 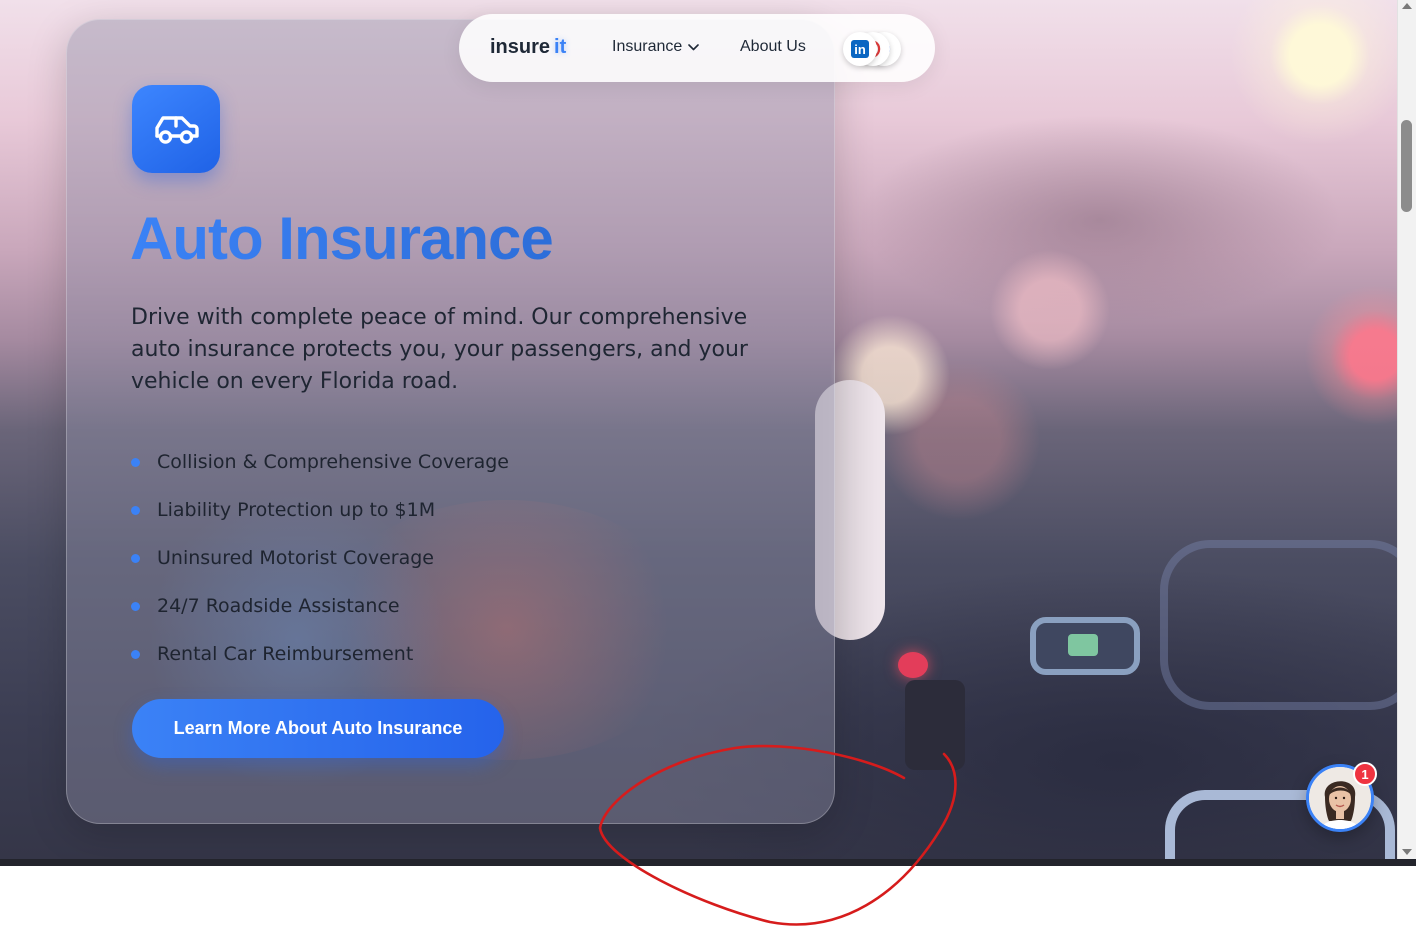 I want to click on feature-item: Uninsured Motorist Coverage, so click(x=320, y=558).